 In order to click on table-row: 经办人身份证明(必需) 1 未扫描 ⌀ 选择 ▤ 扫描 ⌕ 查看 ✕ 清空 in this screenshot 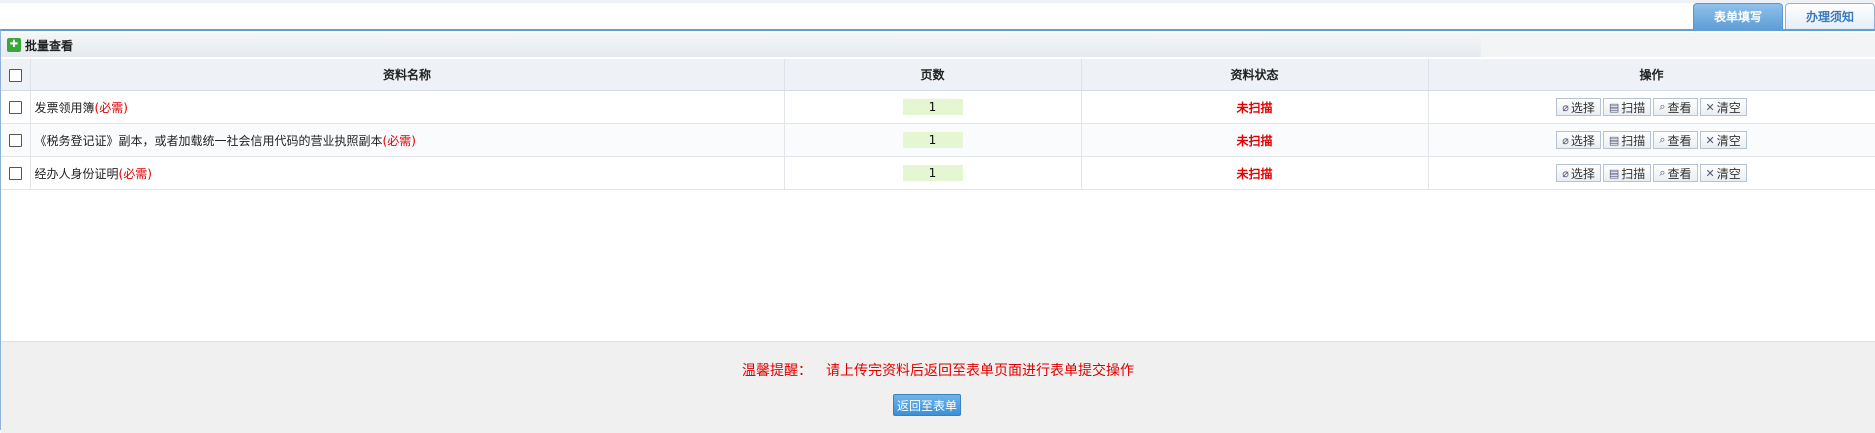, I will do `click(938, 173)`.